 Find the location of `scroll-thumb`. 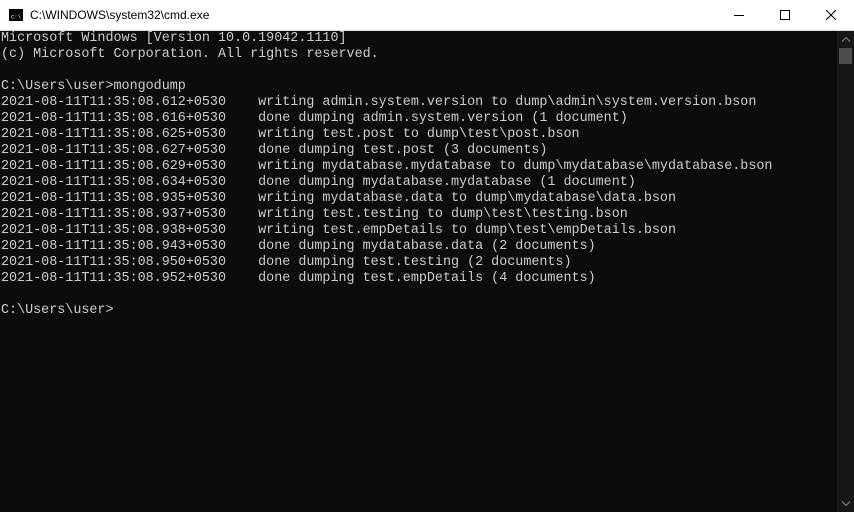

scroll-thumb is located at coordinates (845, 56).